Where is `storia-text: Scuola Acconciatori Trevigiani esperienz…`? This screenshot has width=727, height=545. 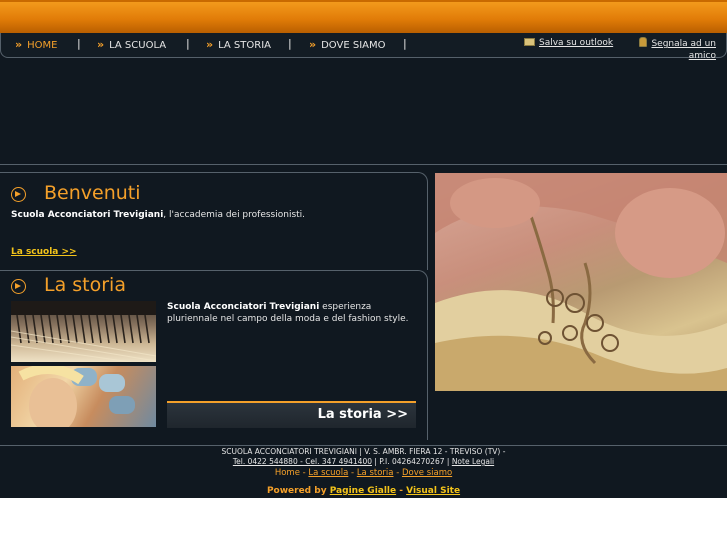 storia-text: Scuola Acconciatori Trevigiani esperienz… is located at coordinates (293, 313).